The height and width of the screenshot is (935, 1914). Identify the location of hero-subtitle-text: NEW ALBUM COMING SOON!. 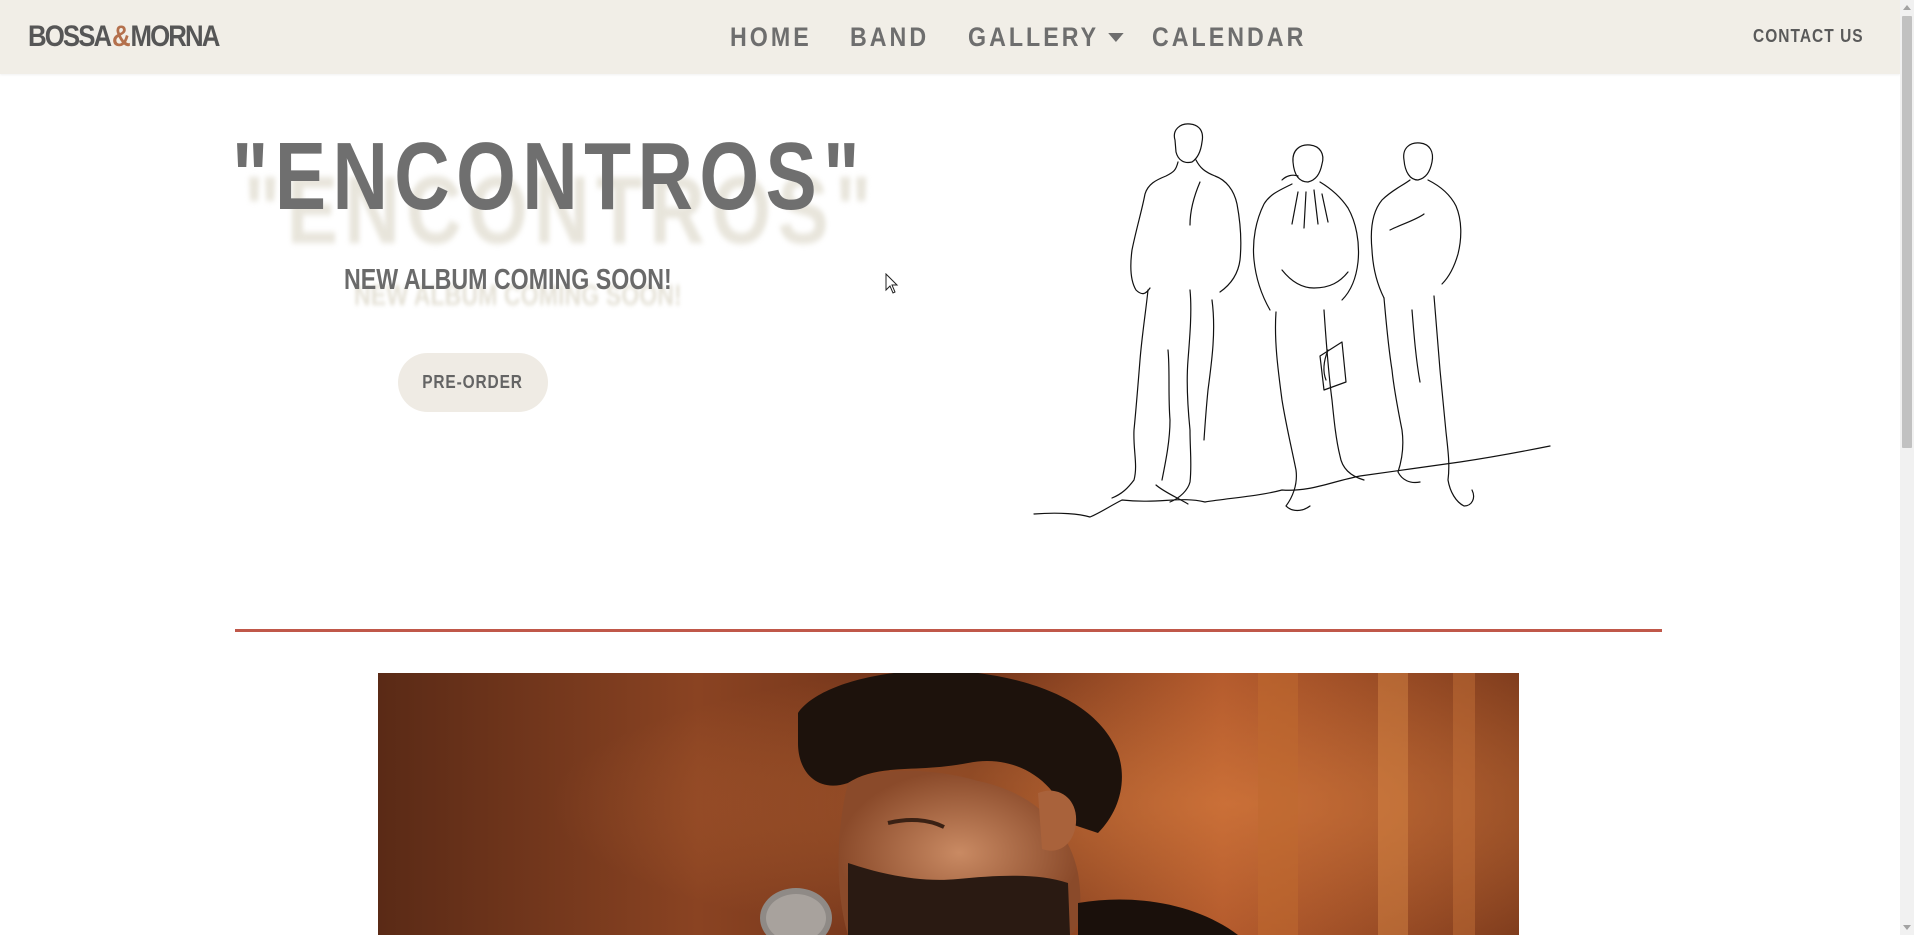
(508, 280).